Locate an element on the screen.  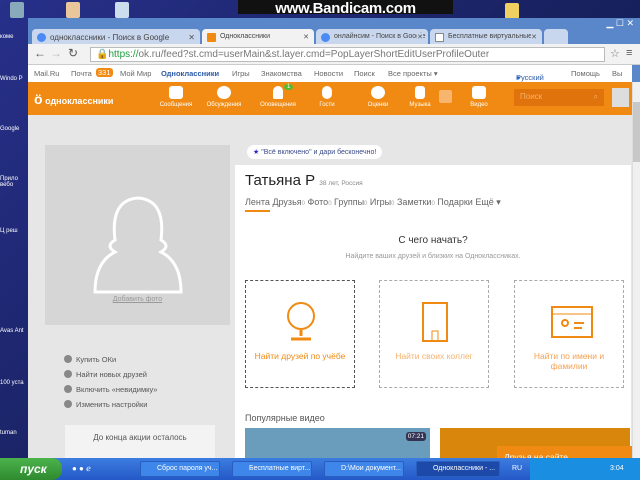
menu-label: Найти новых друзей is located at coordinates (111, 374).